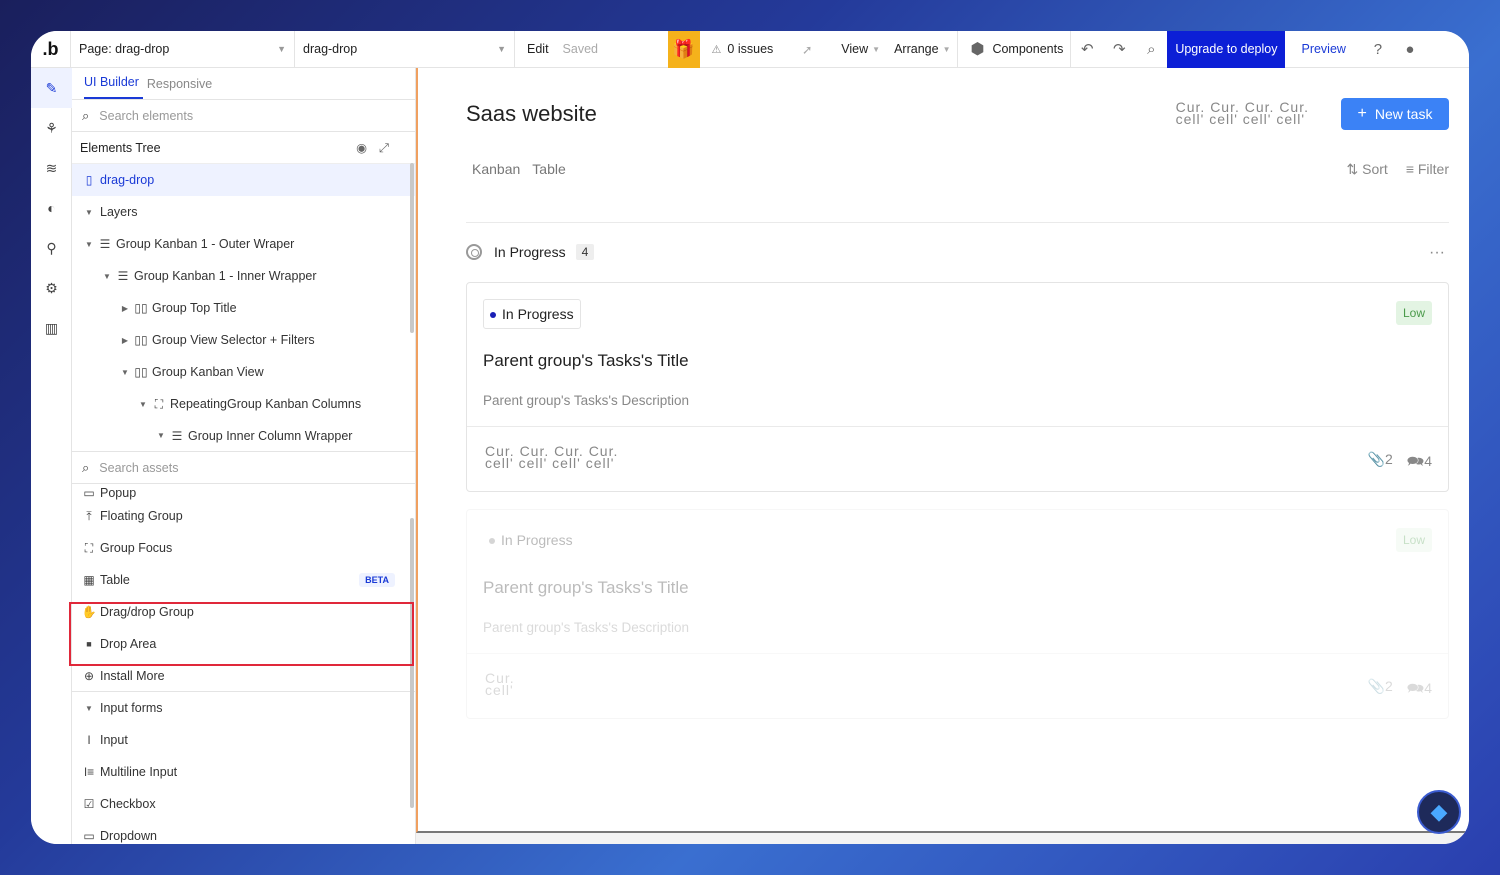 The width and height of the screenshot is (1500, 875). Describe the element at coordinates (405, 49) in the screenshot. I see `element-select: drag-drop ▼` at that location.